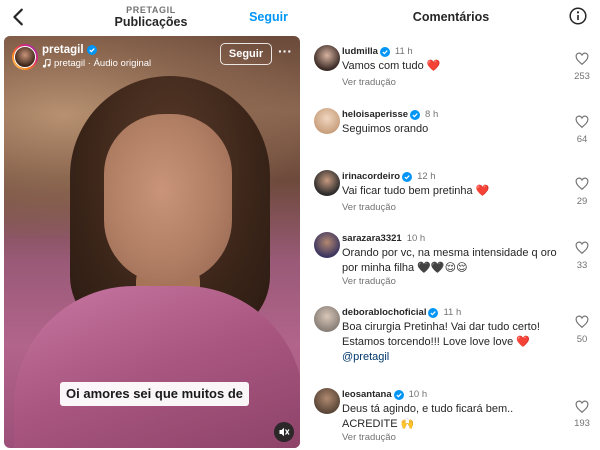 The image size is (600, 450). I want to click on username-text: deborablochoficial, so click(384, 312).